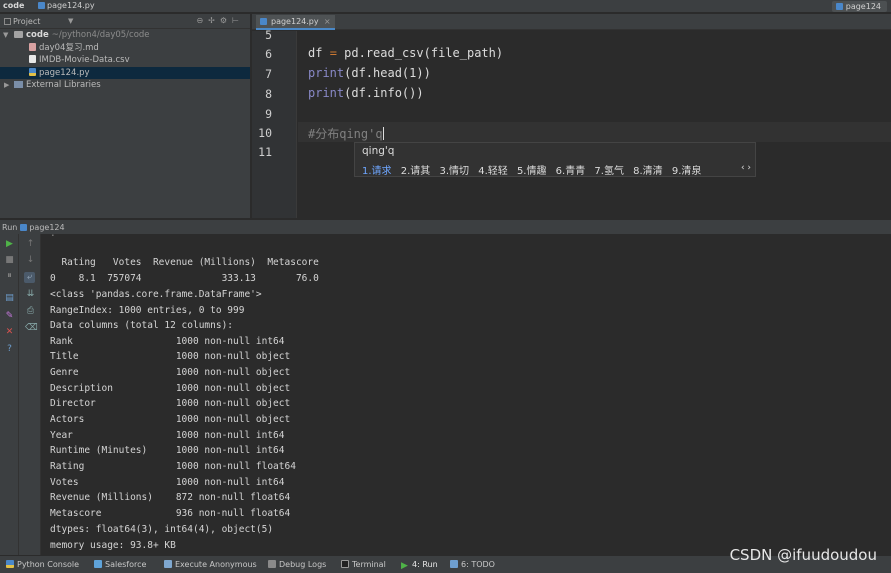 The width and height of the screenshot is (891, 573). I want to click on tree-item-md-file: day04复习.md, so click(125, 48).